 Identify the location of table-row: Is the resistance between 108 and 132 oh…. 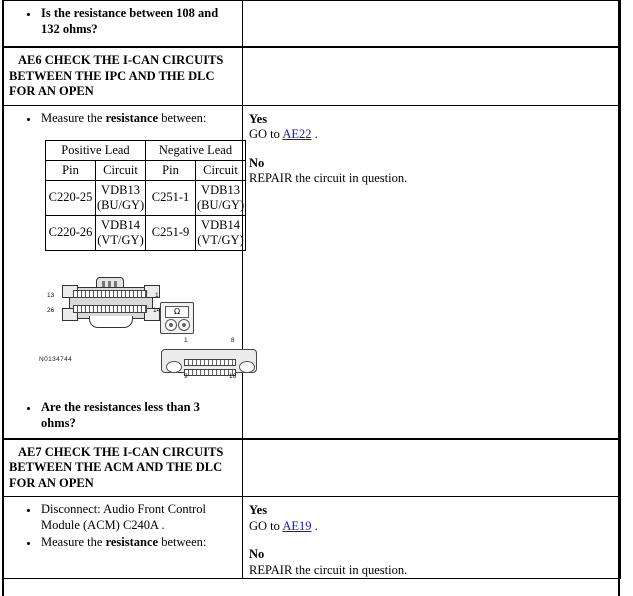
(311, 24).